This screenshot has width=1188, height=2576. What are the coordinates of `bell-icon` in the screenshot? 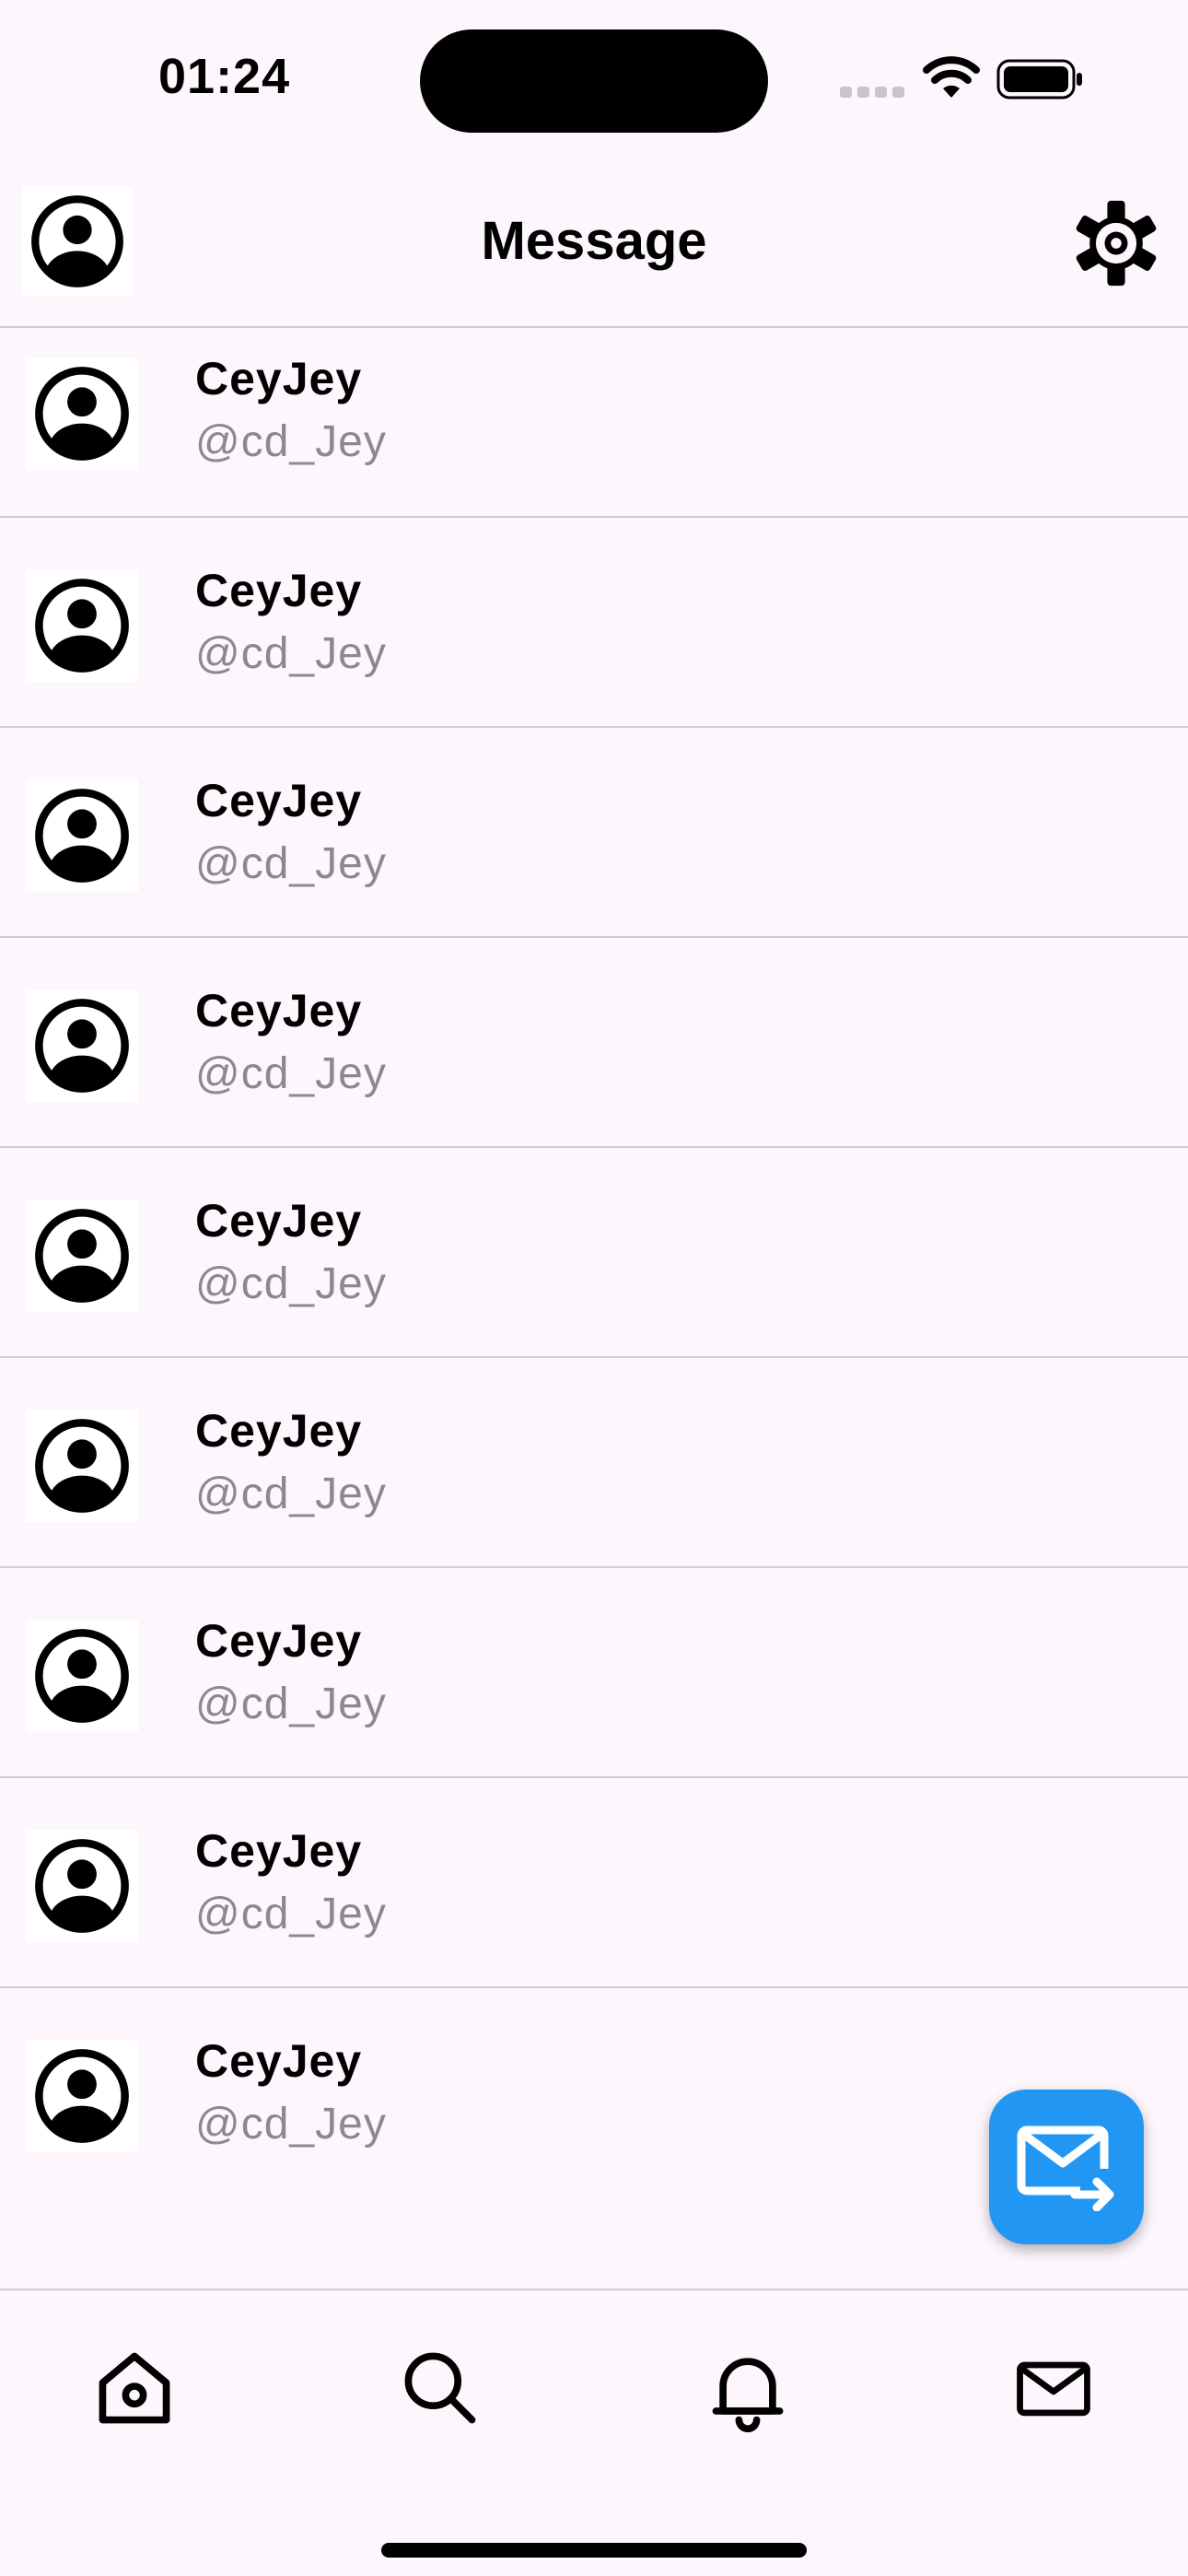 It's located at (748, 2395).